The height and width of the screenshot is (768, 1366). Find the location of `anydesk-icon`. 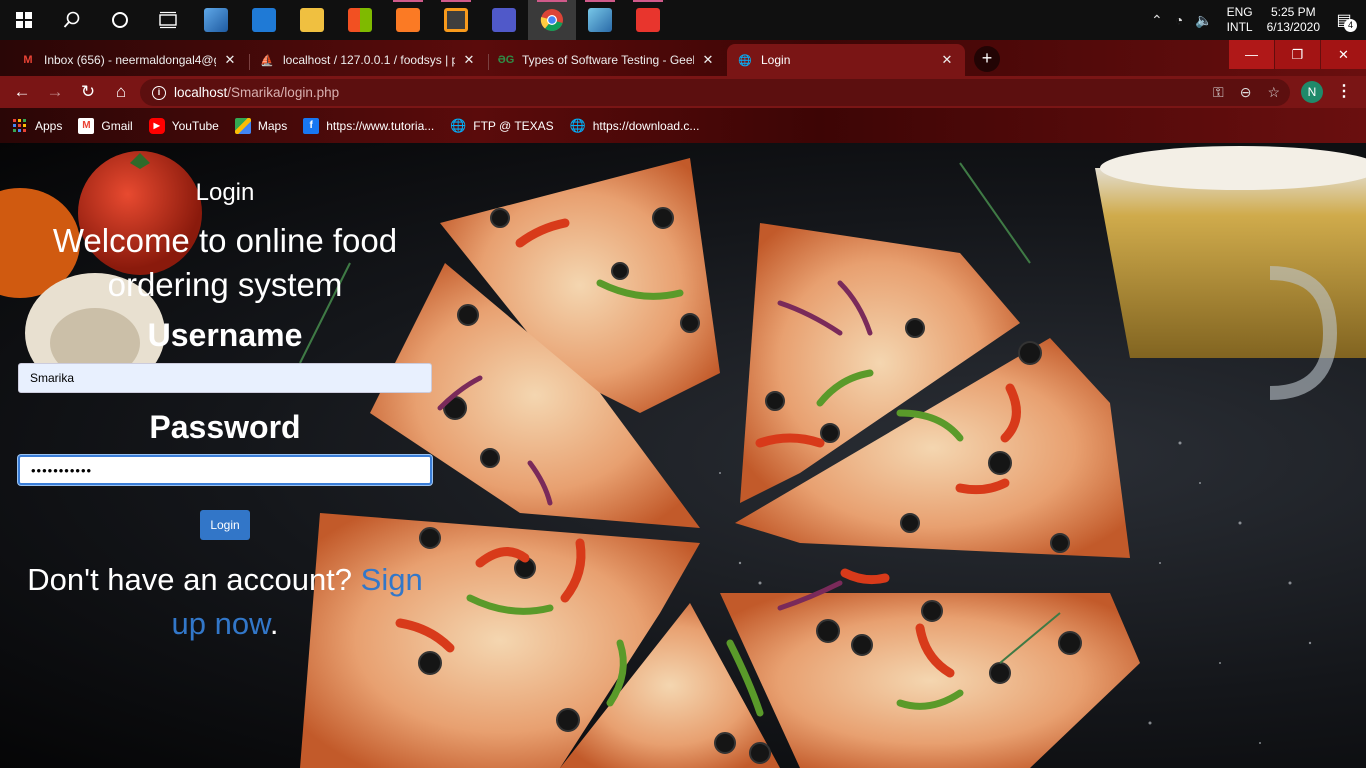

anydesk-icon is located at coordinates (648, 20).